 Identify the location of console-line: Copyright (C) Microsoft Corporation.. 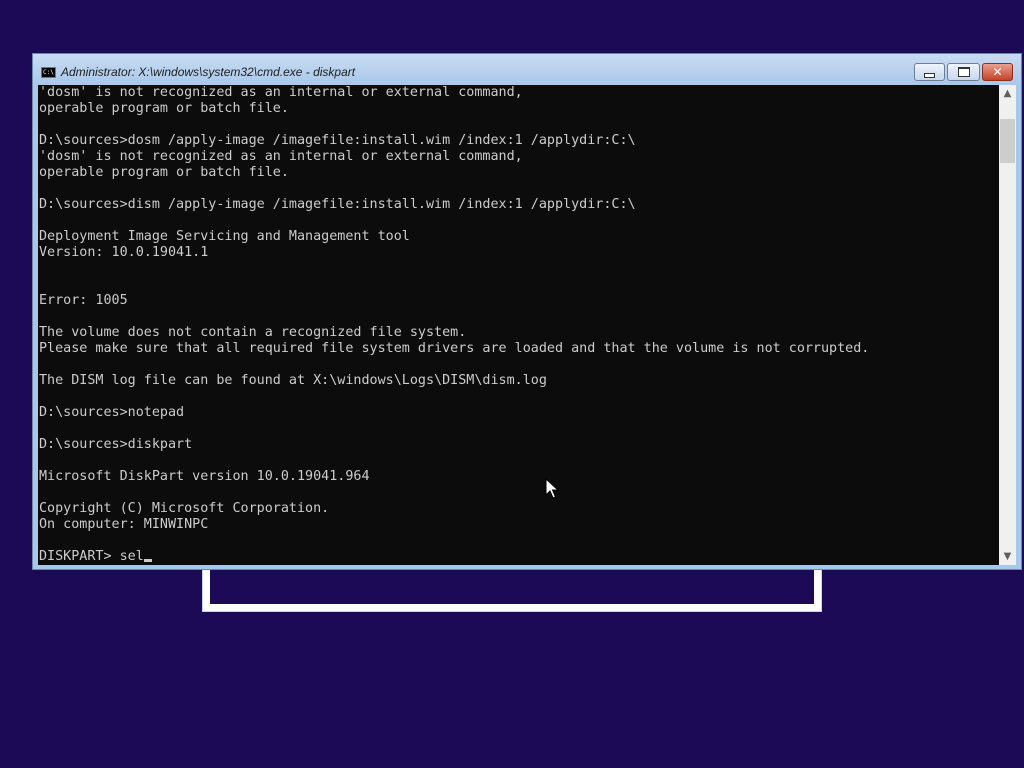
(184, 508).